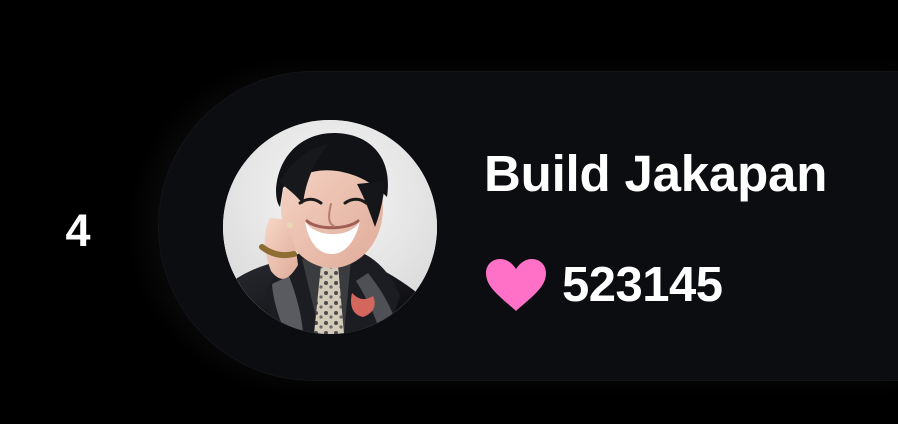  What do you see at coordinates (78, 230) in the screenshot?
I see `rank-number: 4` at bounding box center [78, 230].